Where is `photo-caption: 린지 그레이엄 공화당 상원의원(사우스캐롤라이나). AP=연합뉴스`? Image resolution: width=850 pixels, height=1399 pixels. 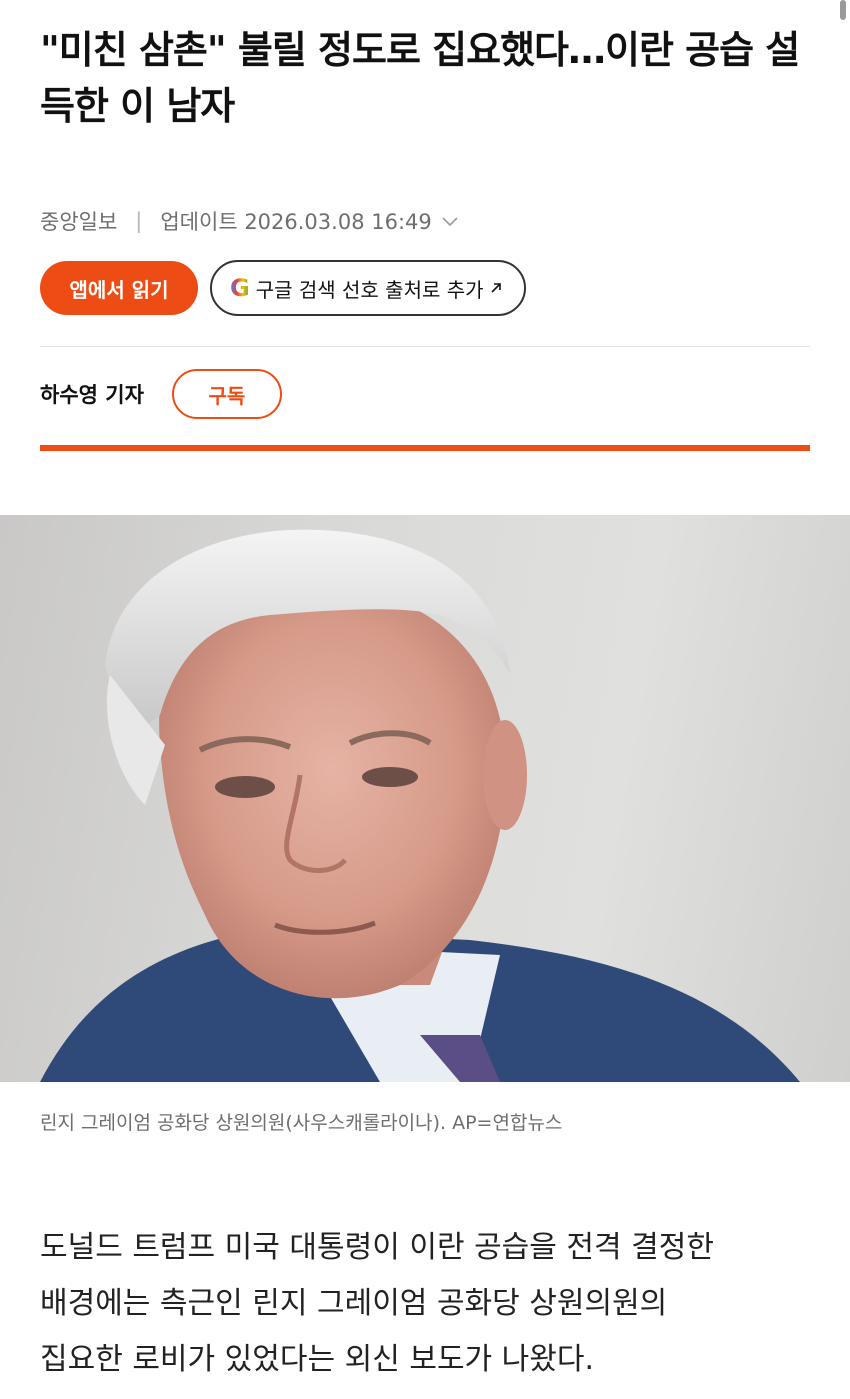
photo-caption: 린지 그레이엄 공화당 상원의원(사우스캐롤라이나). AP=연합뉴스 is located at coordinates (301, 1123).